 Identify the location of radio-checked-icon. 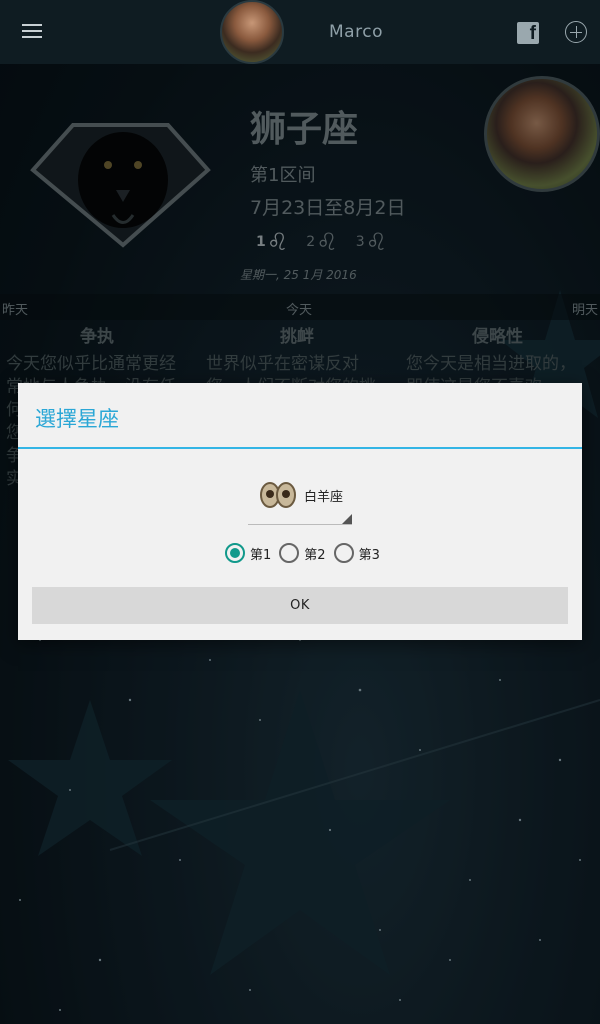
(235, 553).